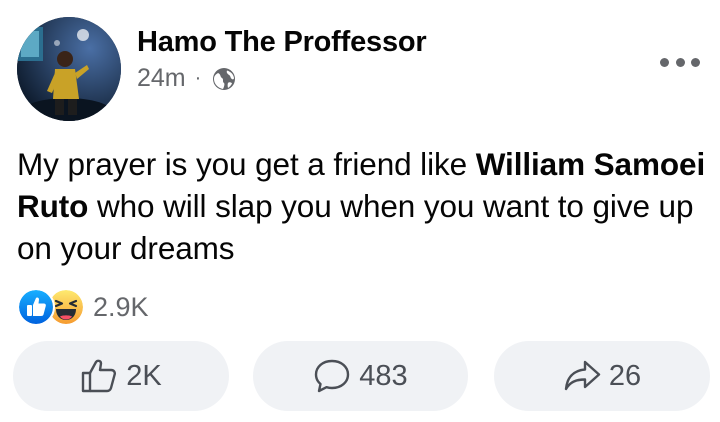  Describe the element at coordinates (332, 376) in the screenshot. I see `comment-icon` at that location.